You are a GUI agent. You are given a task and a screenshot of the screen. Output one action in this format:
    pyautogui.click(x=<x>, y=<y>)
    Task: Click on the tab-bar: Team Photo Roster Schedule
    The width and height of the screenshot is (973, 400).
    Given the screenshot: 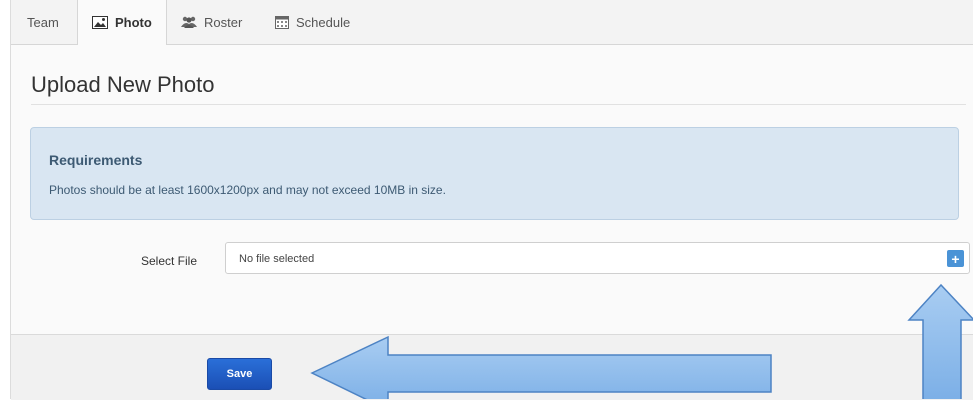 What is the action you would take?
    pyautogui.click(x=492, y=22)
    